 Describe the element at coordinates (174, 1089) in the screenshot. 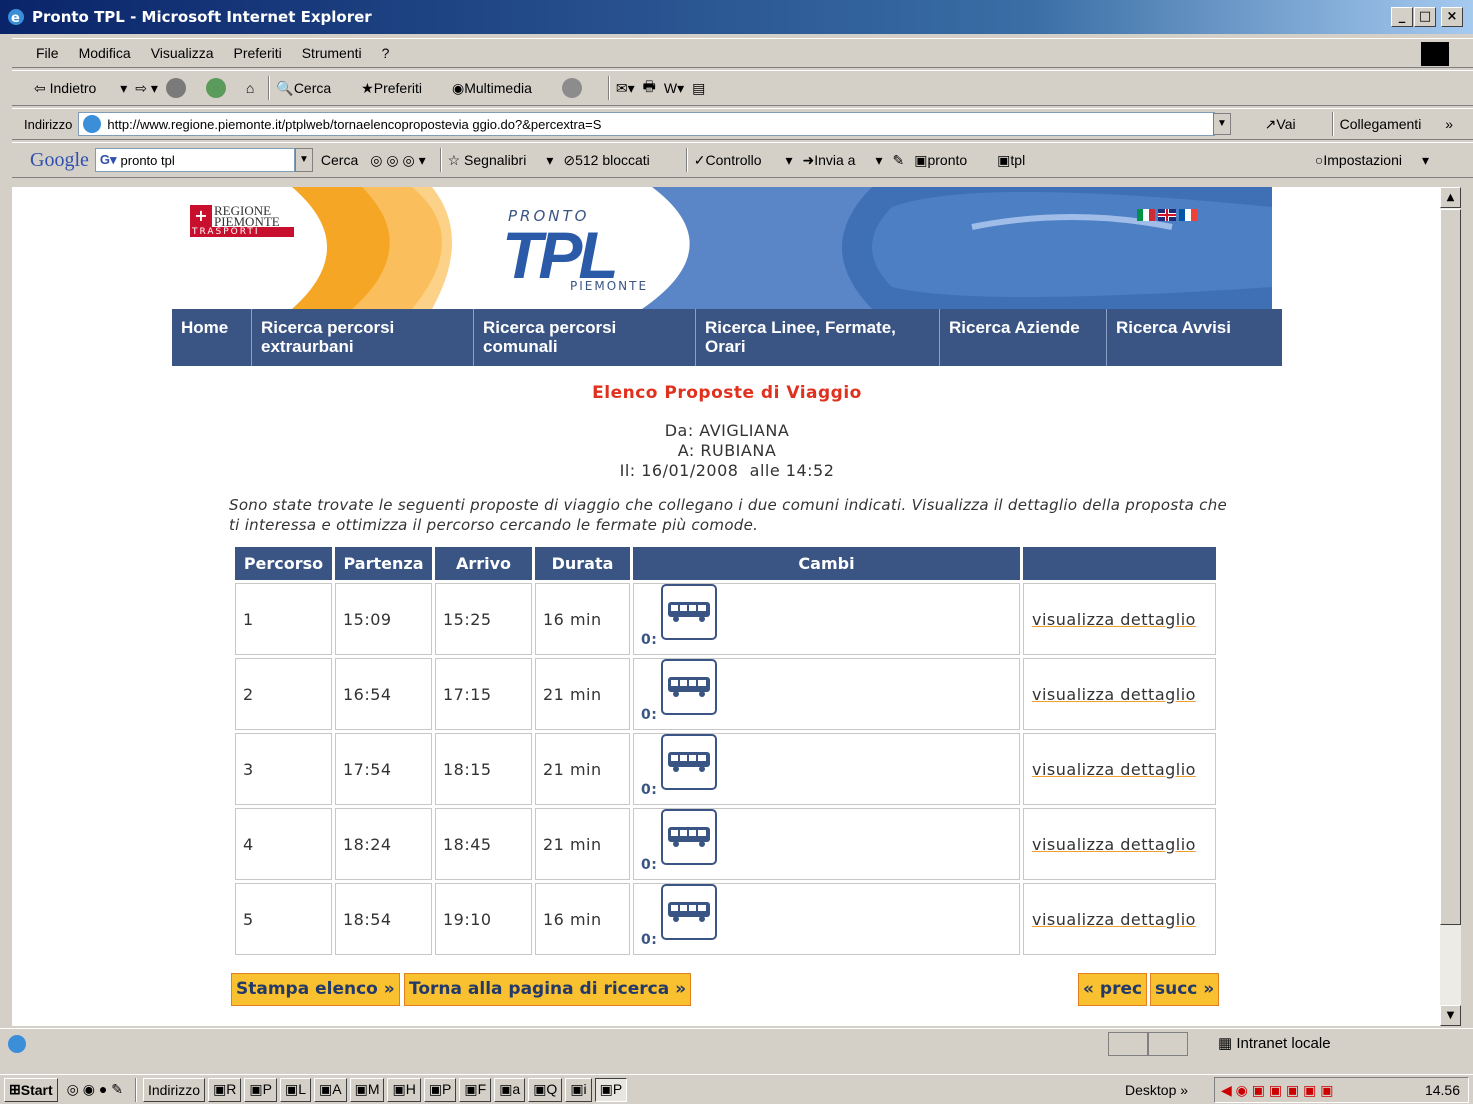

I see `address-toolbar: Indirizzo` at that location.